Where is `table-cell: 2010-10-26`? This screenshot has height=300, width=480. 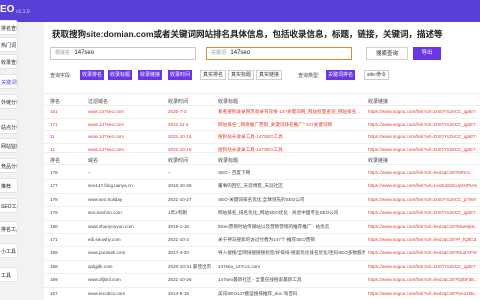 table-cell: 2010-10-26 is located at coordinates (180, 186).